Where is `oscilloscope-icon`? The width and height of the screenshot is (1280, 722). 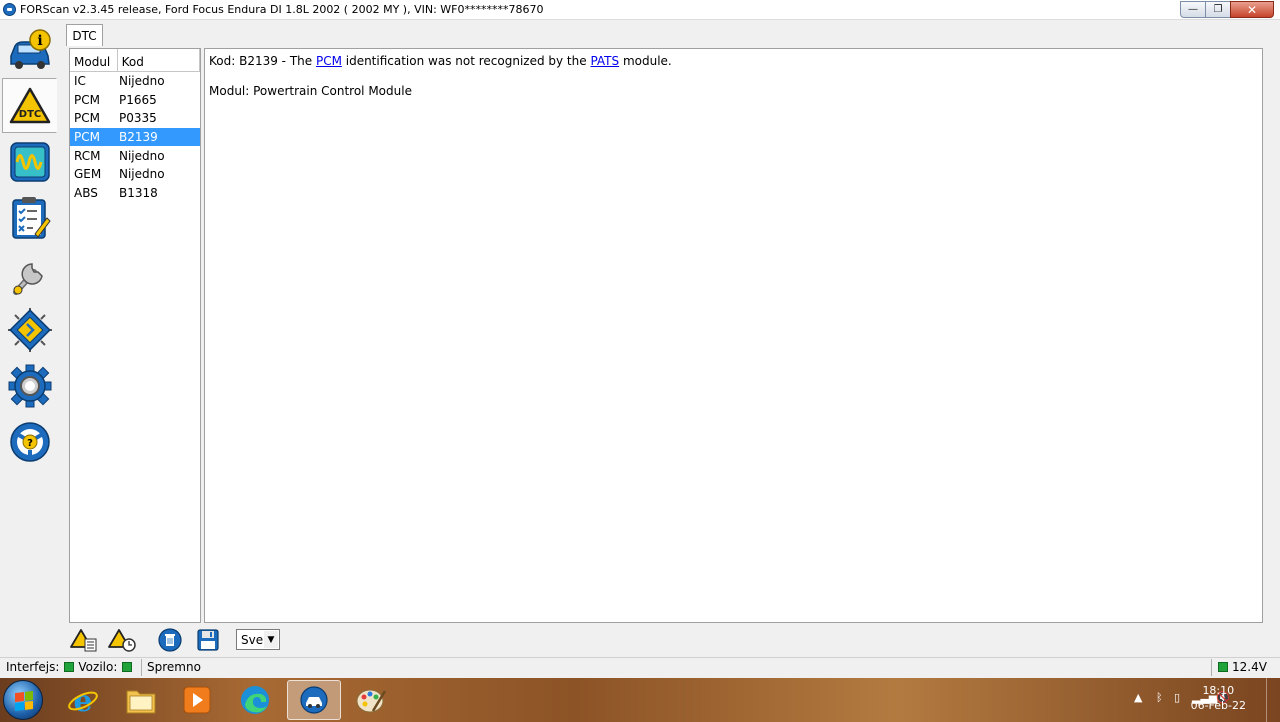
oscilloscope-icon is located at coordinates (29, 161).